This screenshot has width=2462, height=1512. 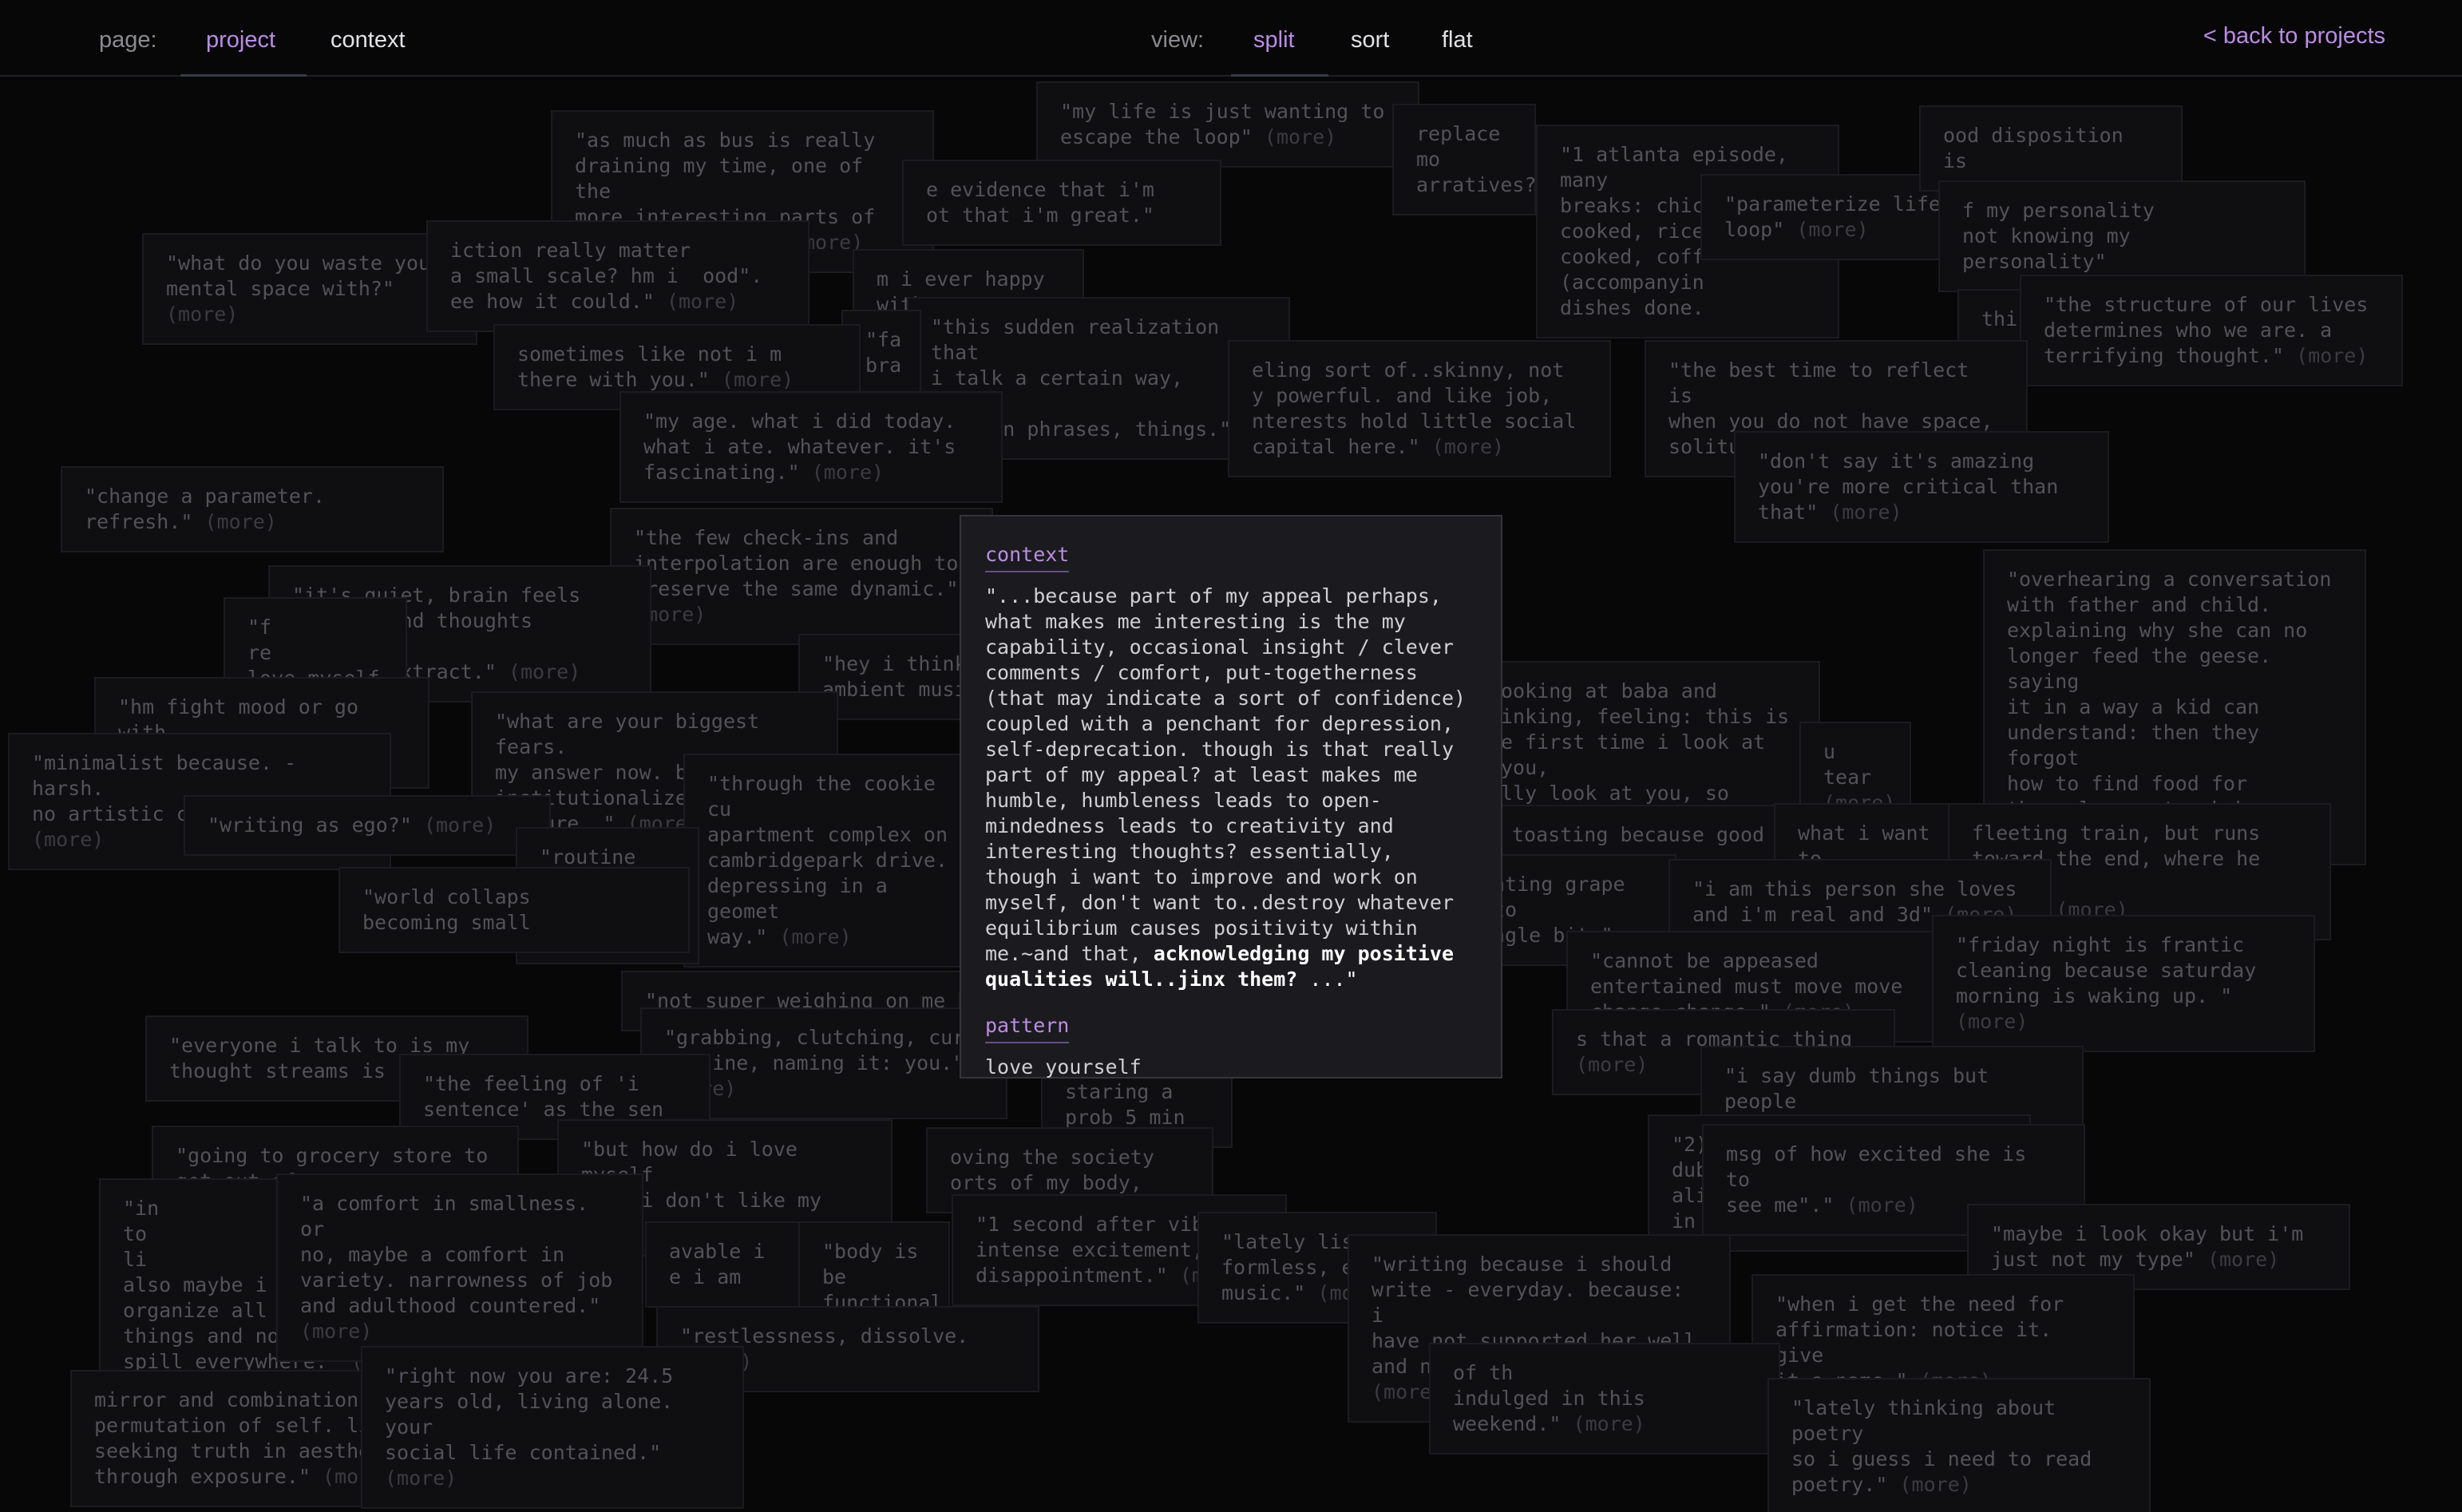 What do you see at coordinates (1847, 764) in the screenshot?
I see `note-text: u tear` at bounding box center [1847, 764].